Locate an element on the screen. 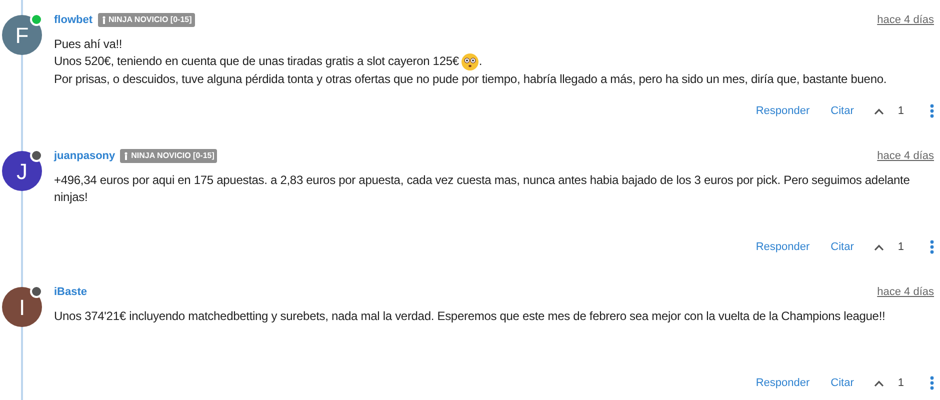  comment-text: Pues ahí va!! is located at coordinates (88, 44).